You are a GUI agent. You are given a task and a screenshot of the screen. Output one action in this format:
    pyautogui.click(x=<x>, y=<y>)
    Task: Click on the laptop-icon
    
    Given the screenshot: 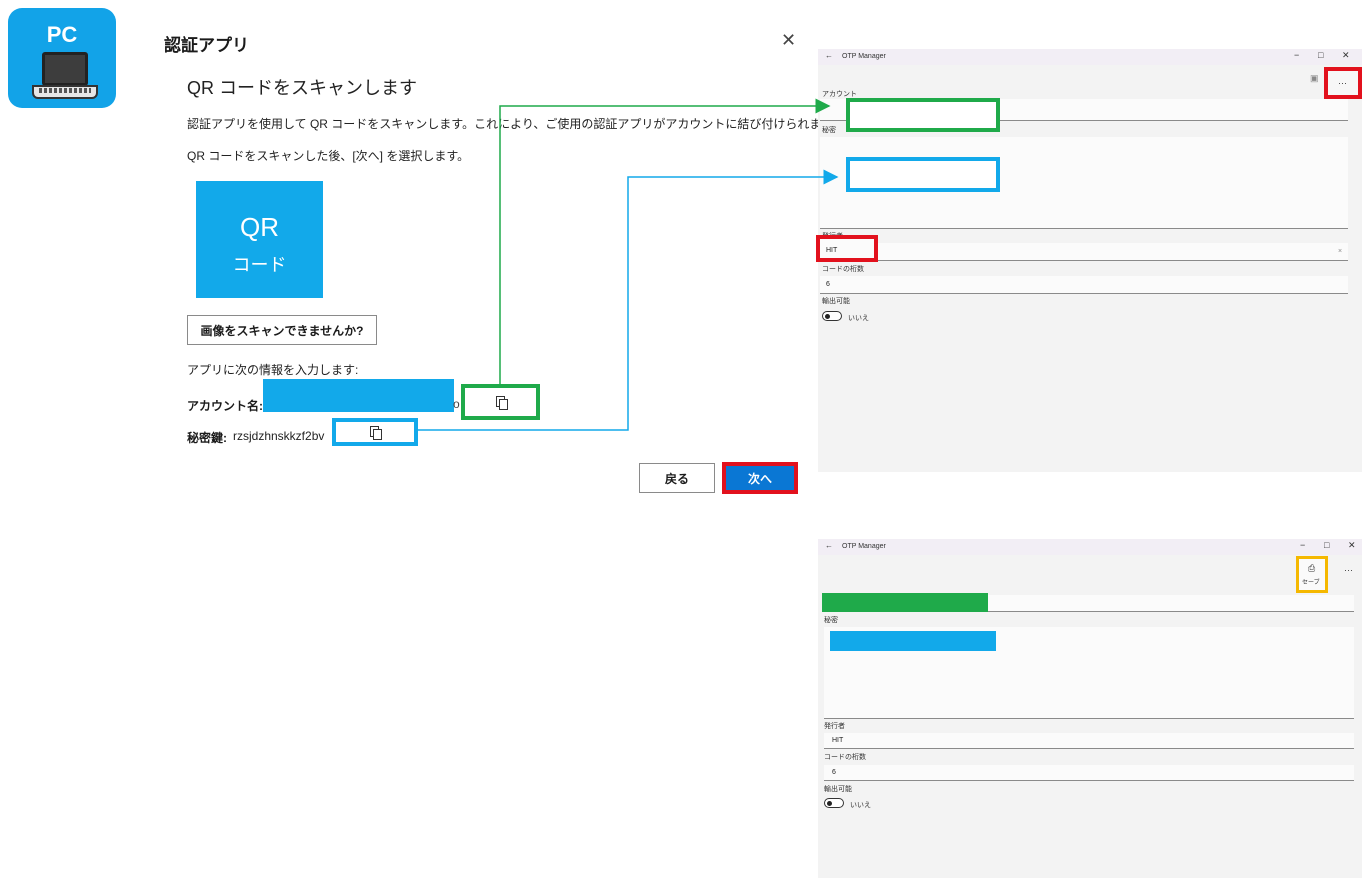 What is the action you would take?
    pyautogui.click(x=65, y=69)
    